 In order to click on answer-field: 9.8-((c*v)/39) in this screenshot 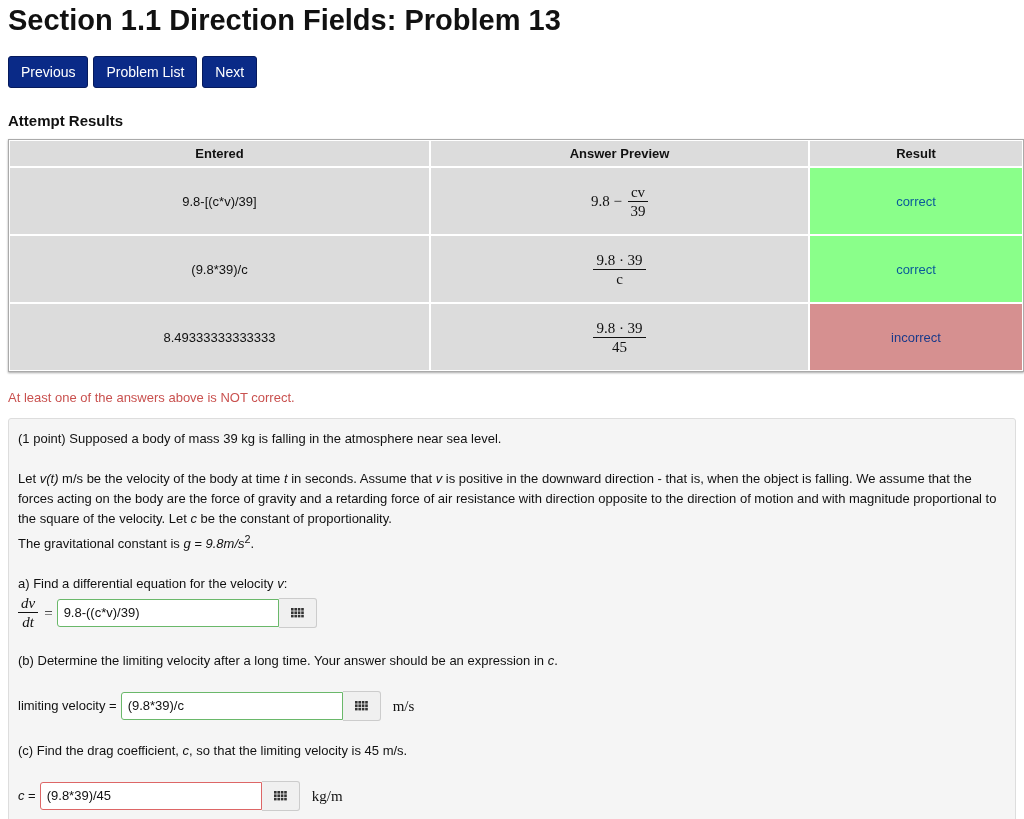, I will do `click(167, 612)`.